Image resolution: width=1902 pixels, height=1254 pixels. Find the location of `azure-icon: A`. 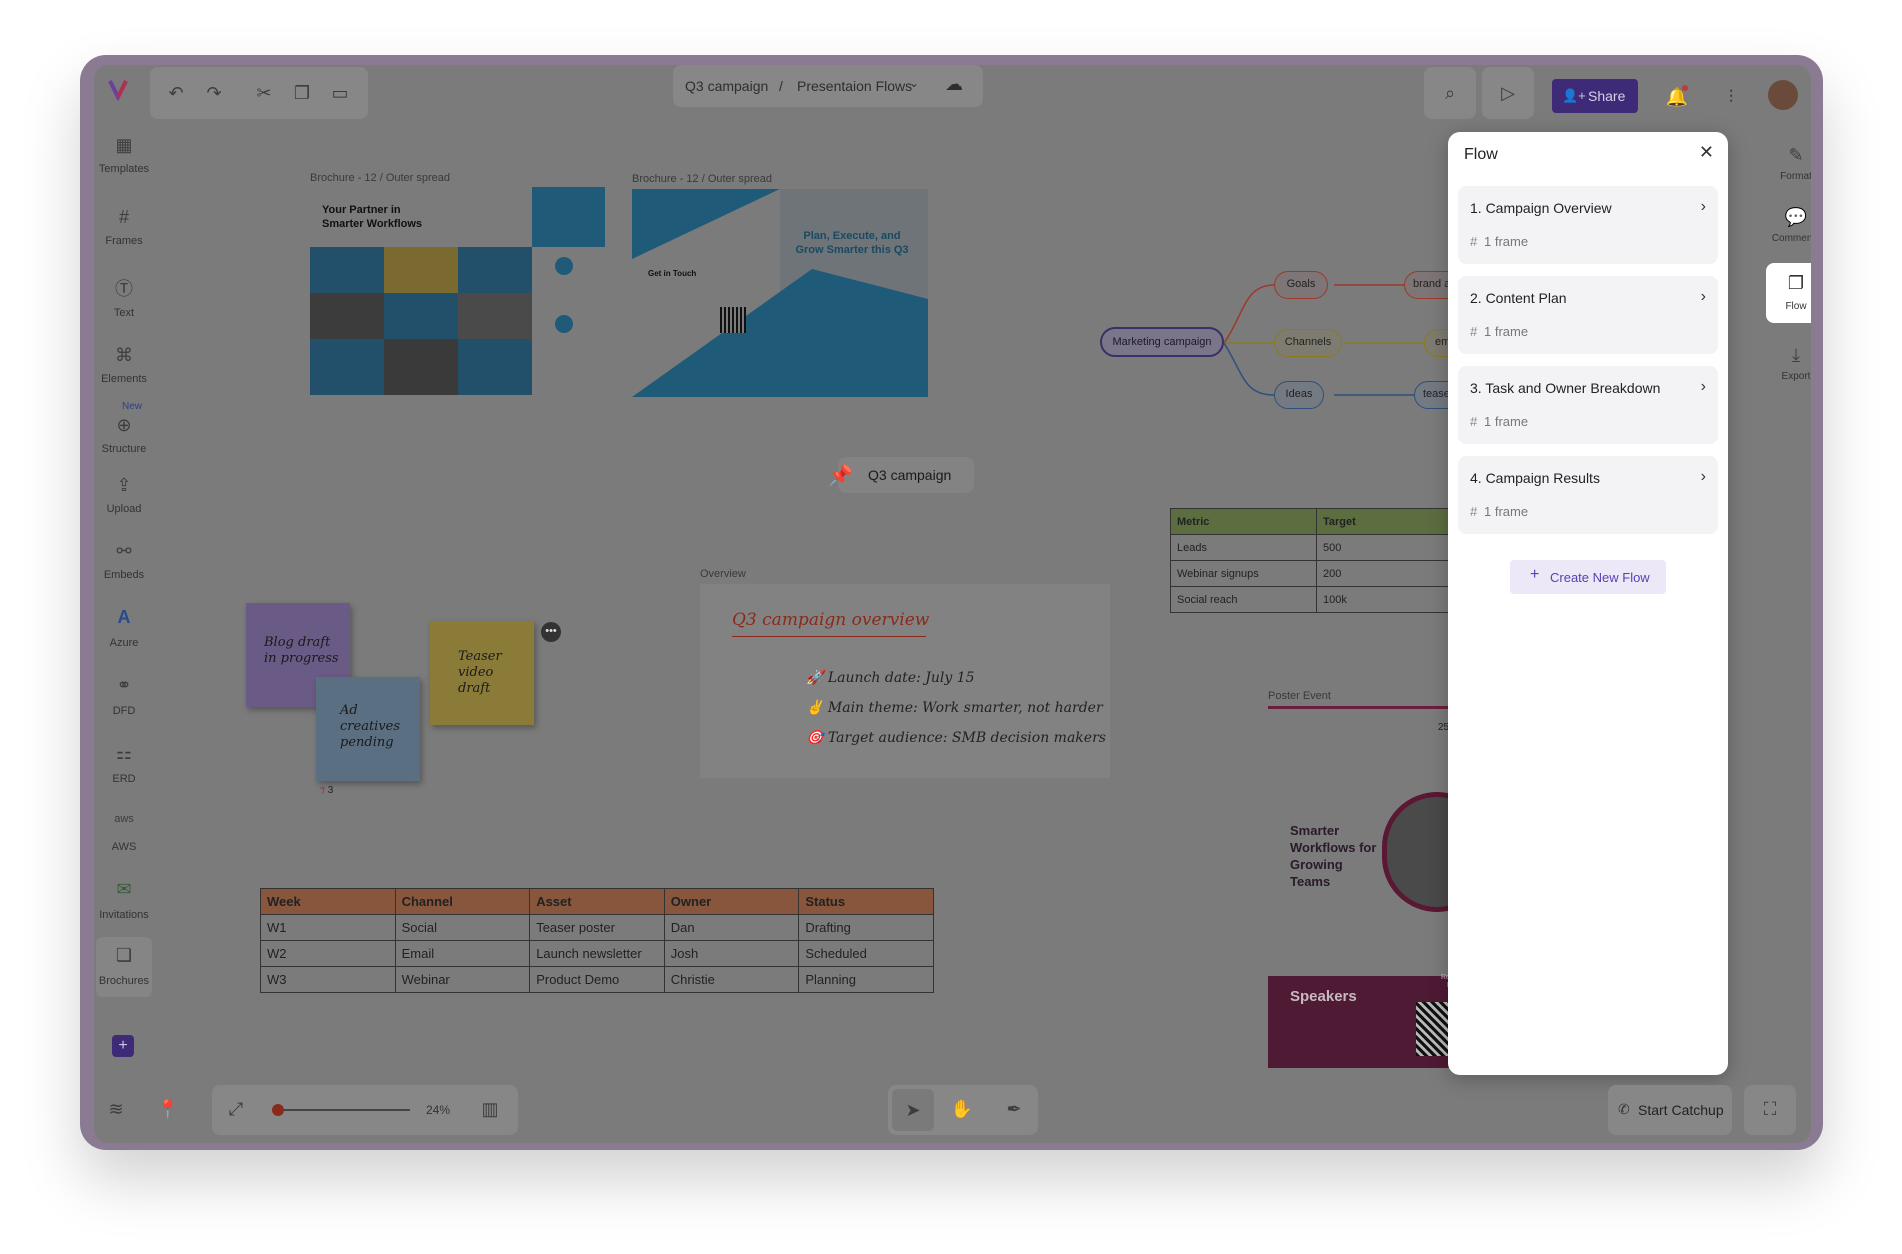

azure-icon: A is located at coordinates (124, 617).